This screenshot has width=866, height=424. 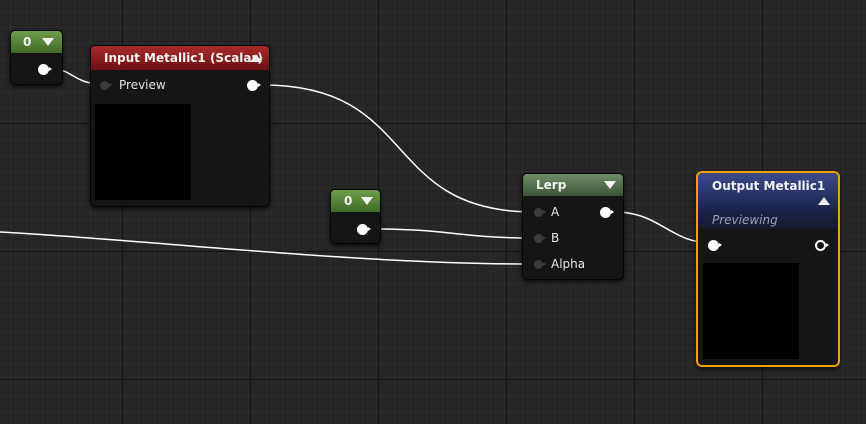 What do you see at coordinates (540, 212) in the screenshot?
I see `lerp-input-a-pin` at bounding box center [540, 212].